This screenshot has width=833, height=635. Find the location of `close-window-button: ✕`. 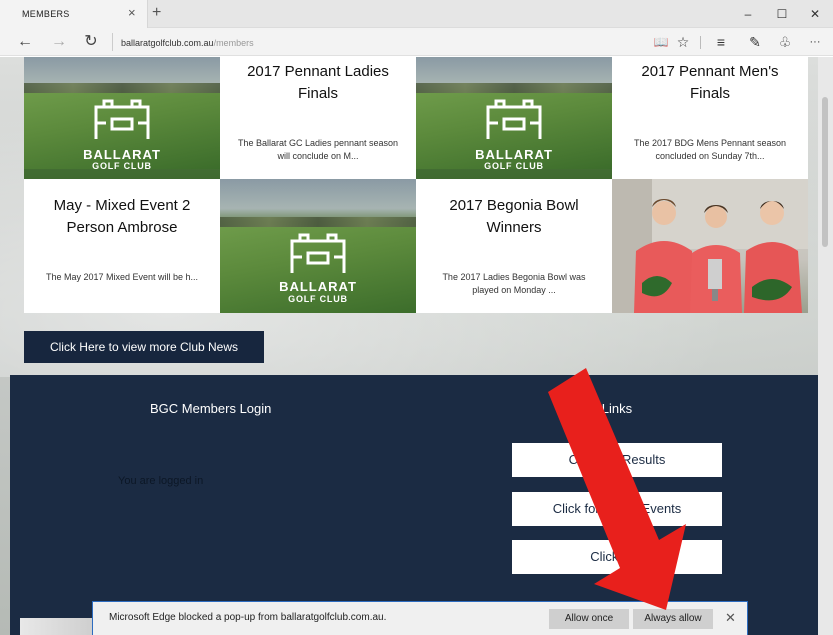

close-window-button: ✕ is located at coordinates (815, 14).